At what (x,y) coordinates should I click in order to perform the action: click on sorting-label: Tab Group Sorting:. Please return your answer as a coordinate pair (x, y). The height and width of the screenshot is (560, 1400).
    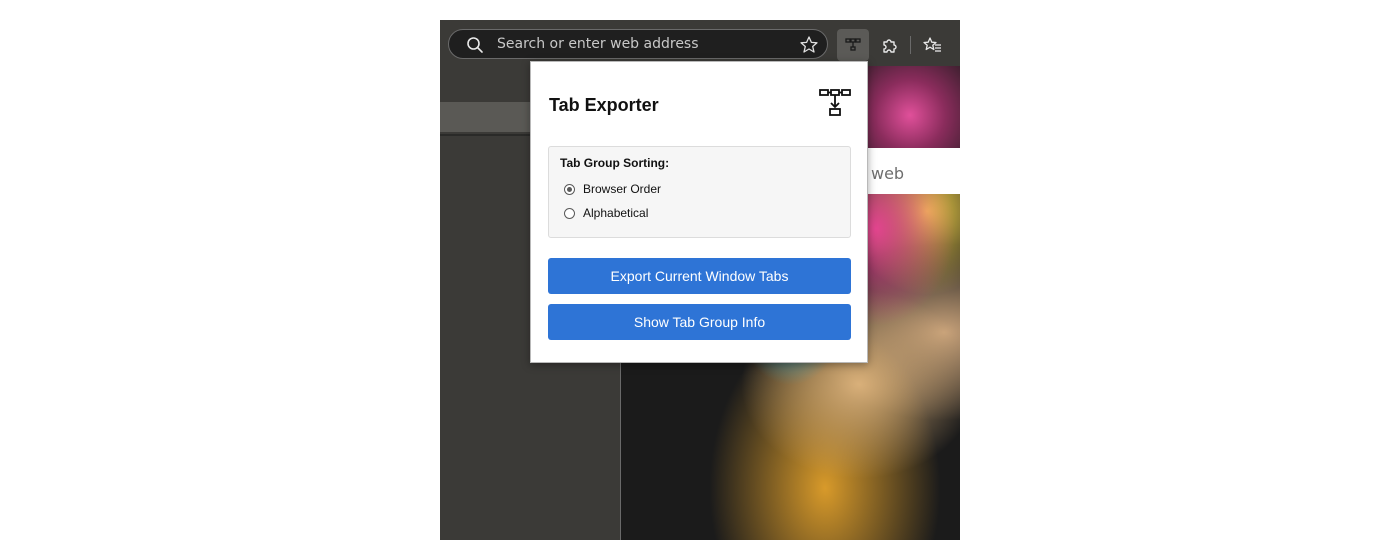
    Looking at the image, I should click on (615, 163).